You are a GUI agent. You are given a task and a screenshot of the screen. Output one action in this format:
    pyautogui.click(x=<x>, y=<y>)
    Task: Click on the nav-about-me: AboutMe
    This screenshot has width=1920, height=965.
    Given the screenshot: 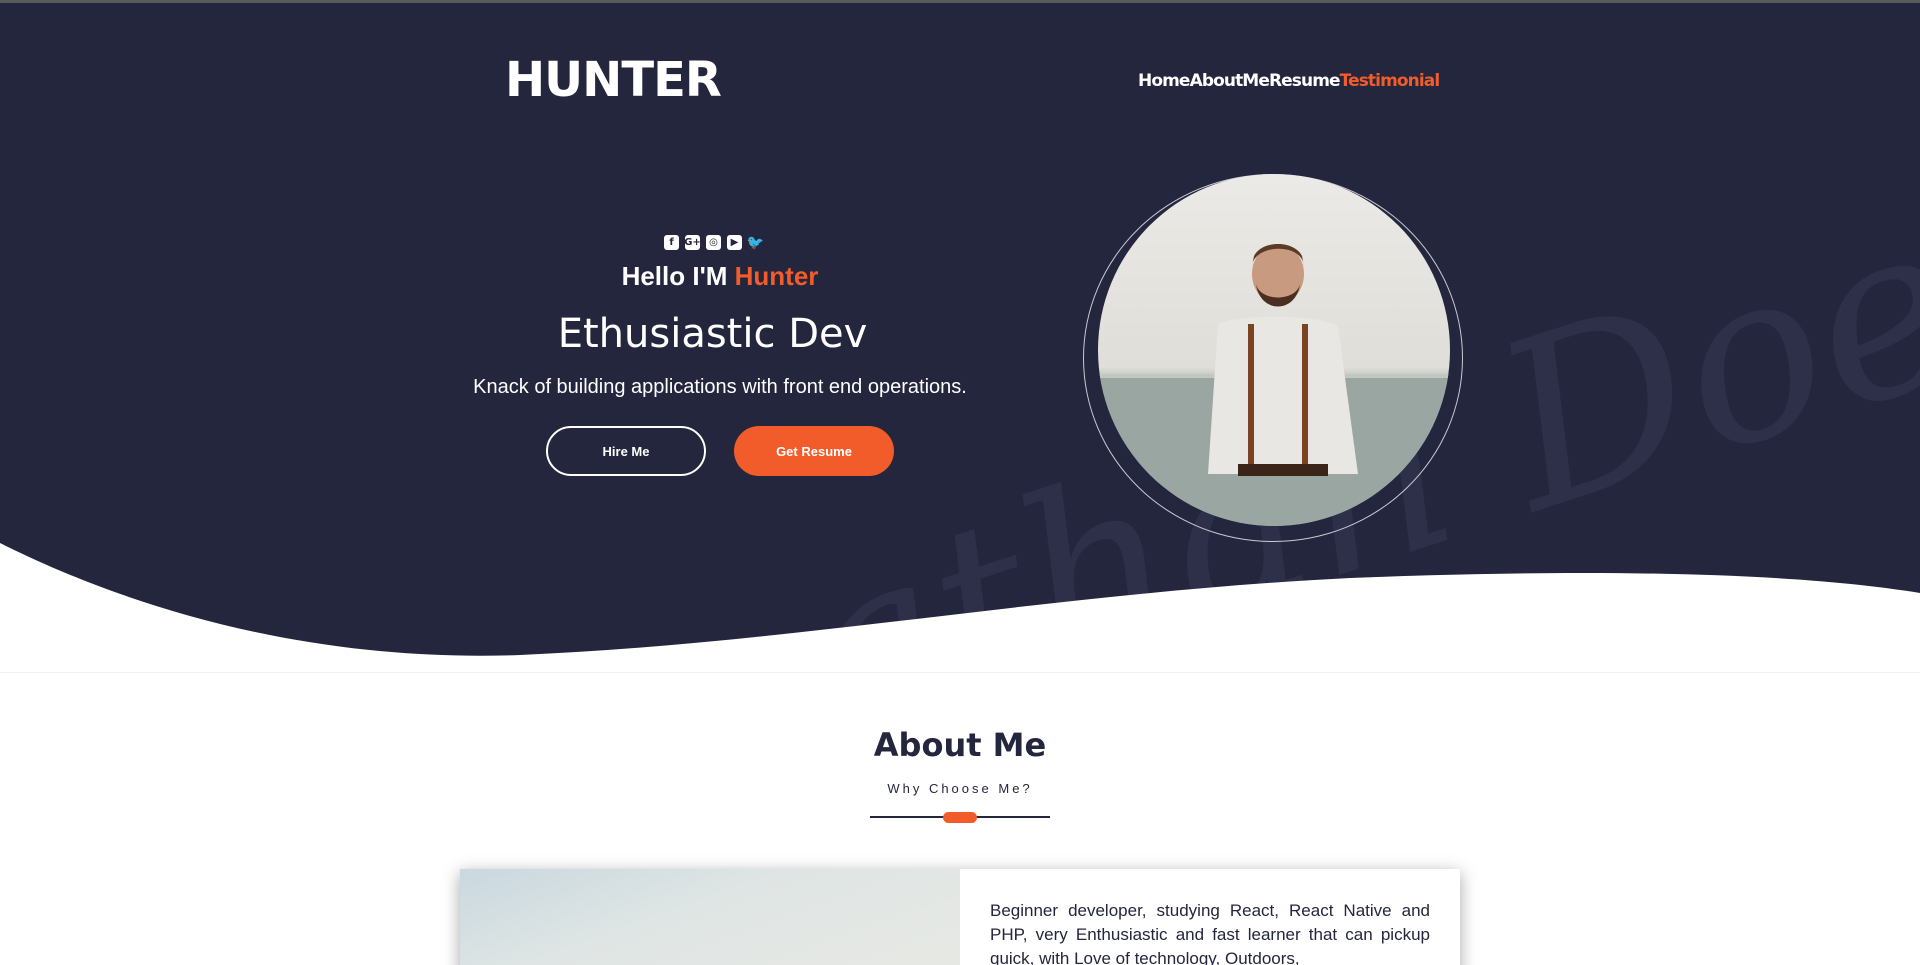 What is the action you would take?
    pyautogui.click(x=1230, y=81)
    